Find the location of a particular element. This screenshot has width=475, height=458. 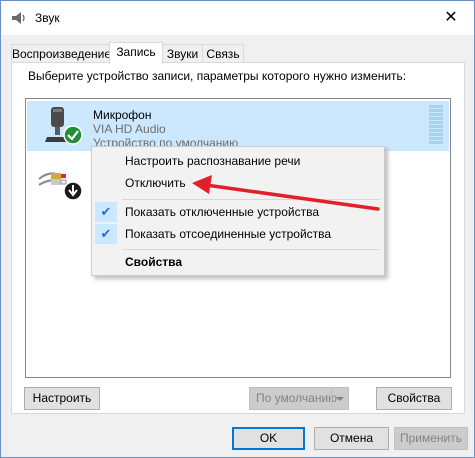

ok-button: OK is located at coordinates (268, 438).